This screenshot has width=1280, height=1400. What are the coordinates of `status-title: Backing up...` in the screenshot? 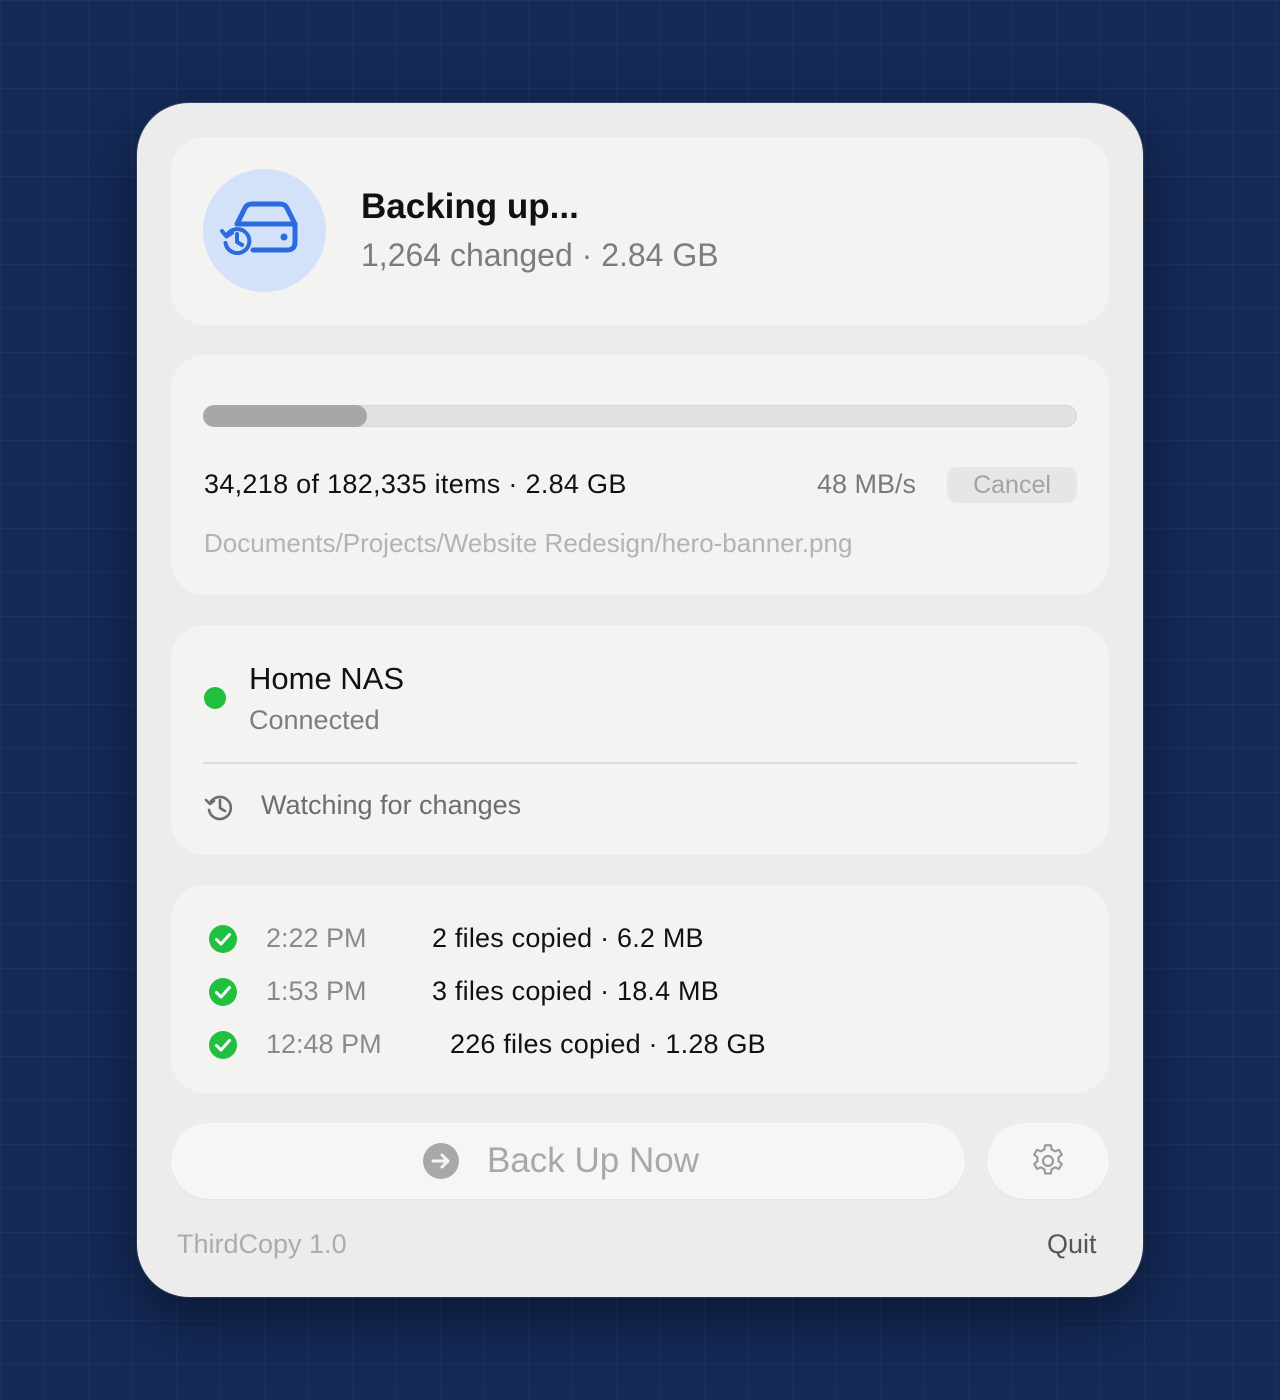 It's located at (470, 206).